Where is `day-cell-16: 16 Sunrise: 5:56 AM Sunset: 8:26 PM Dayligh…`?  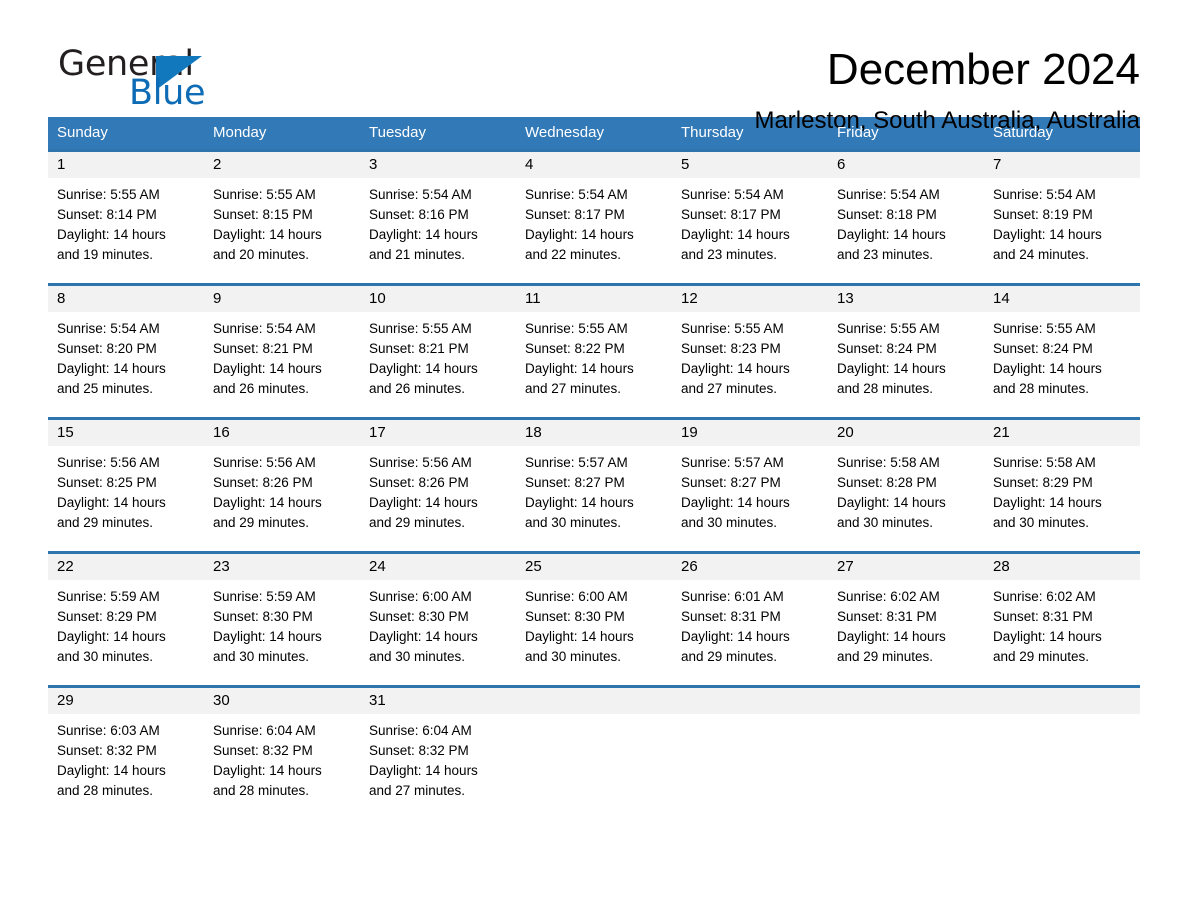 day-cell-16: 16 Sunrise: 5:56 AM Sunset: 8:26 PM Dayligh… is located at coordinates (282, 485).